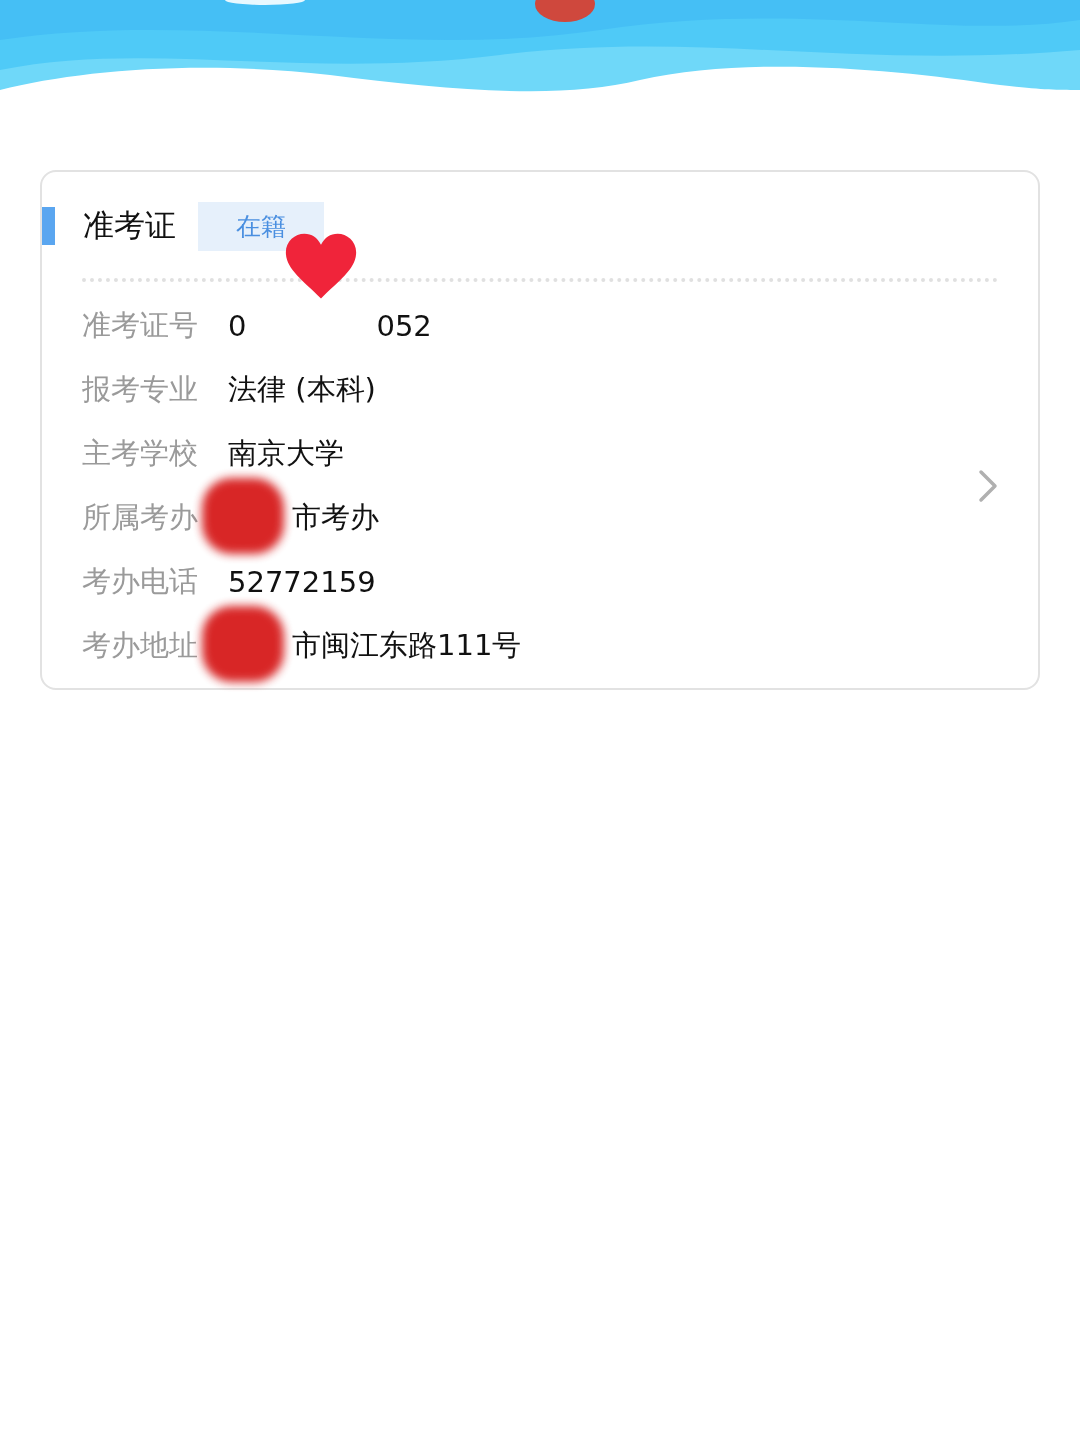 This screenshot has height=1440, width=1080. Describe the element at coordinates (140, 453) in the screenshot. I see `field-label: 主考学校` at that location.